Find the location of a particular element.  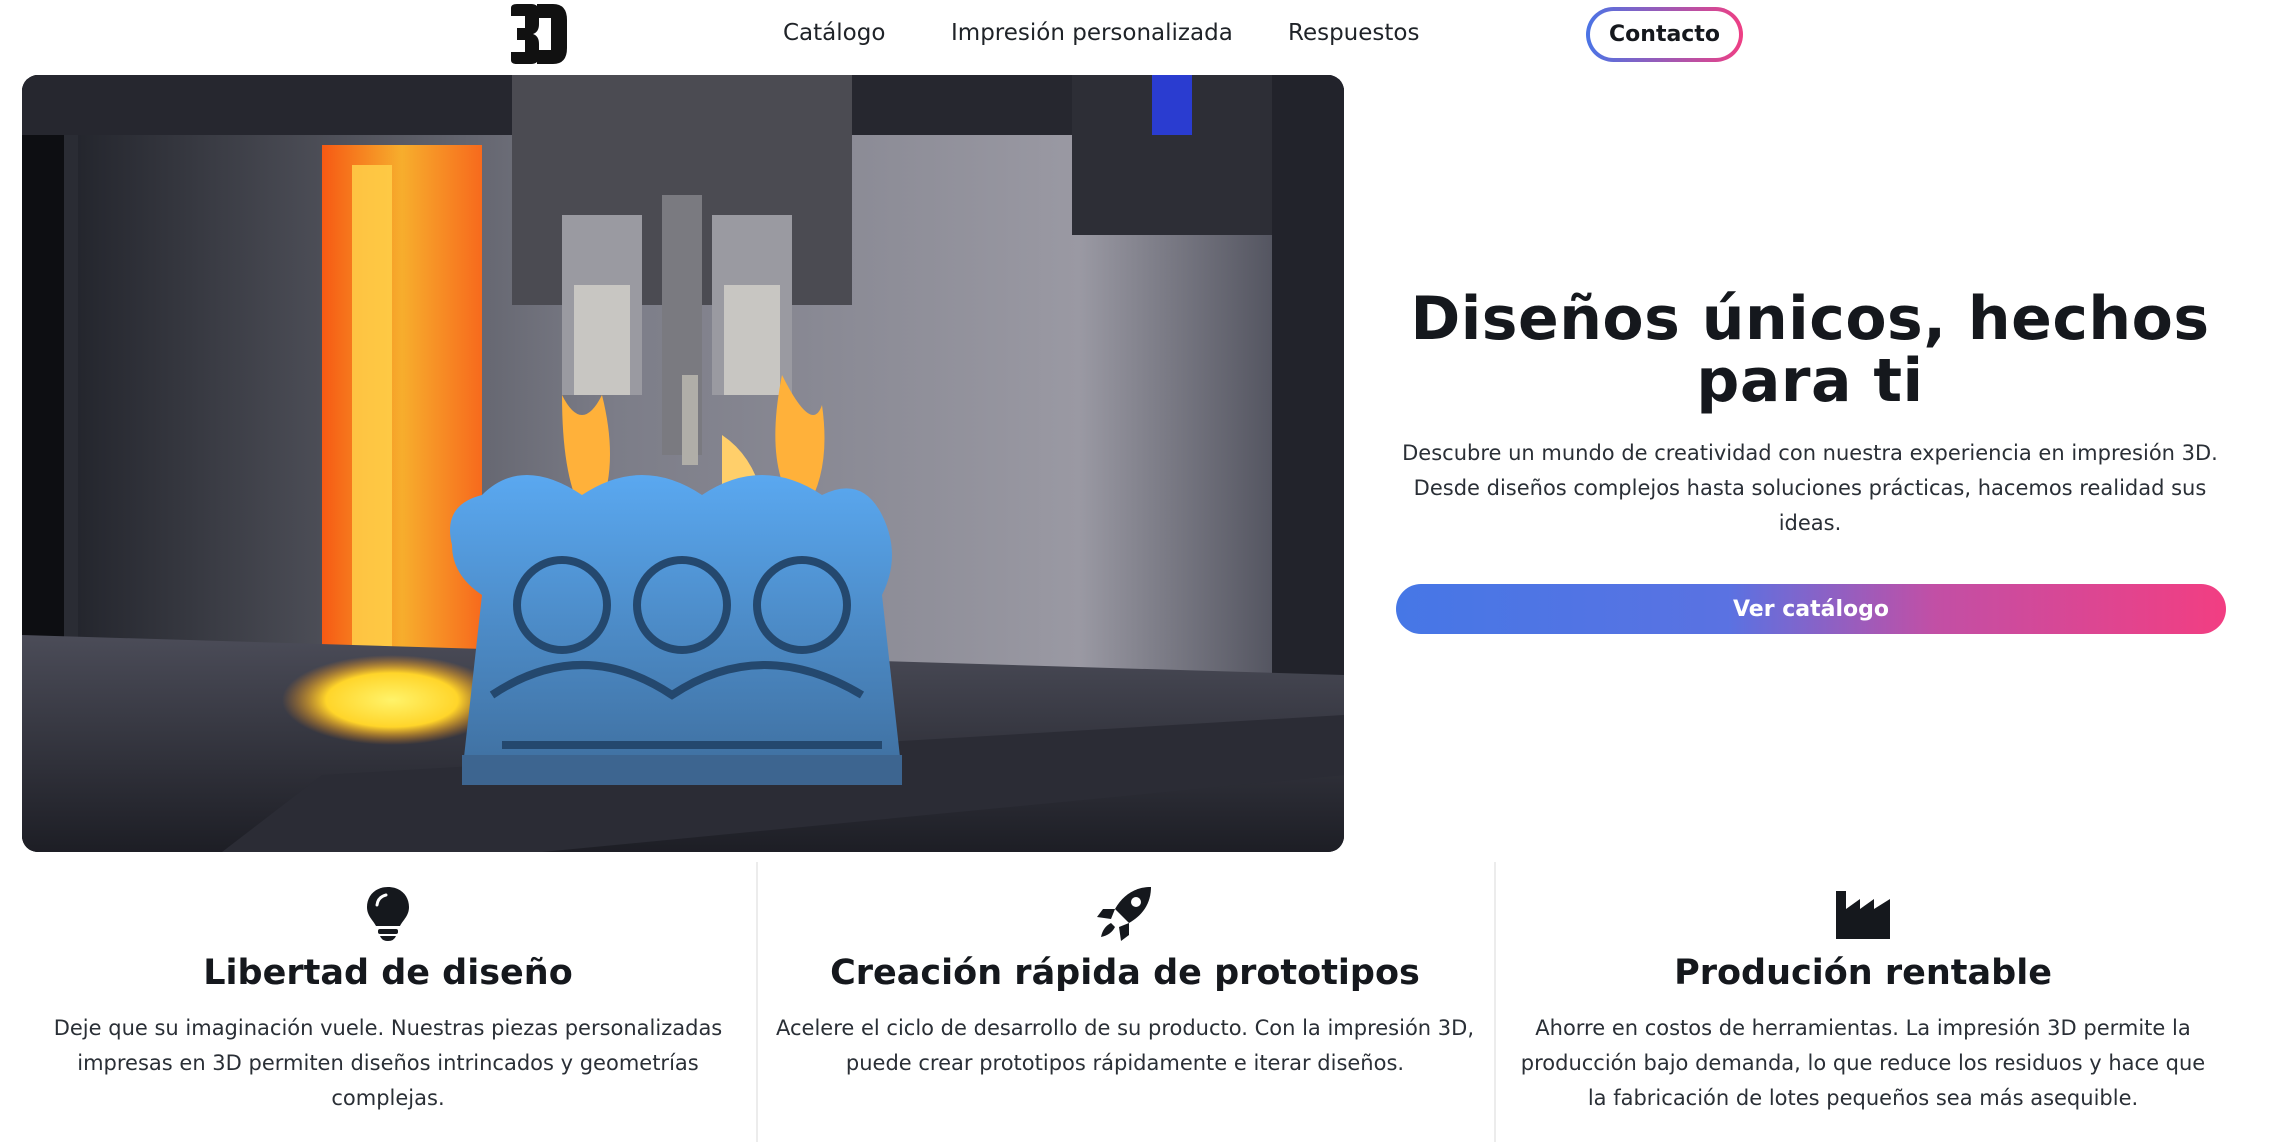

rocket-icon is located at coordinates (1124, 914).